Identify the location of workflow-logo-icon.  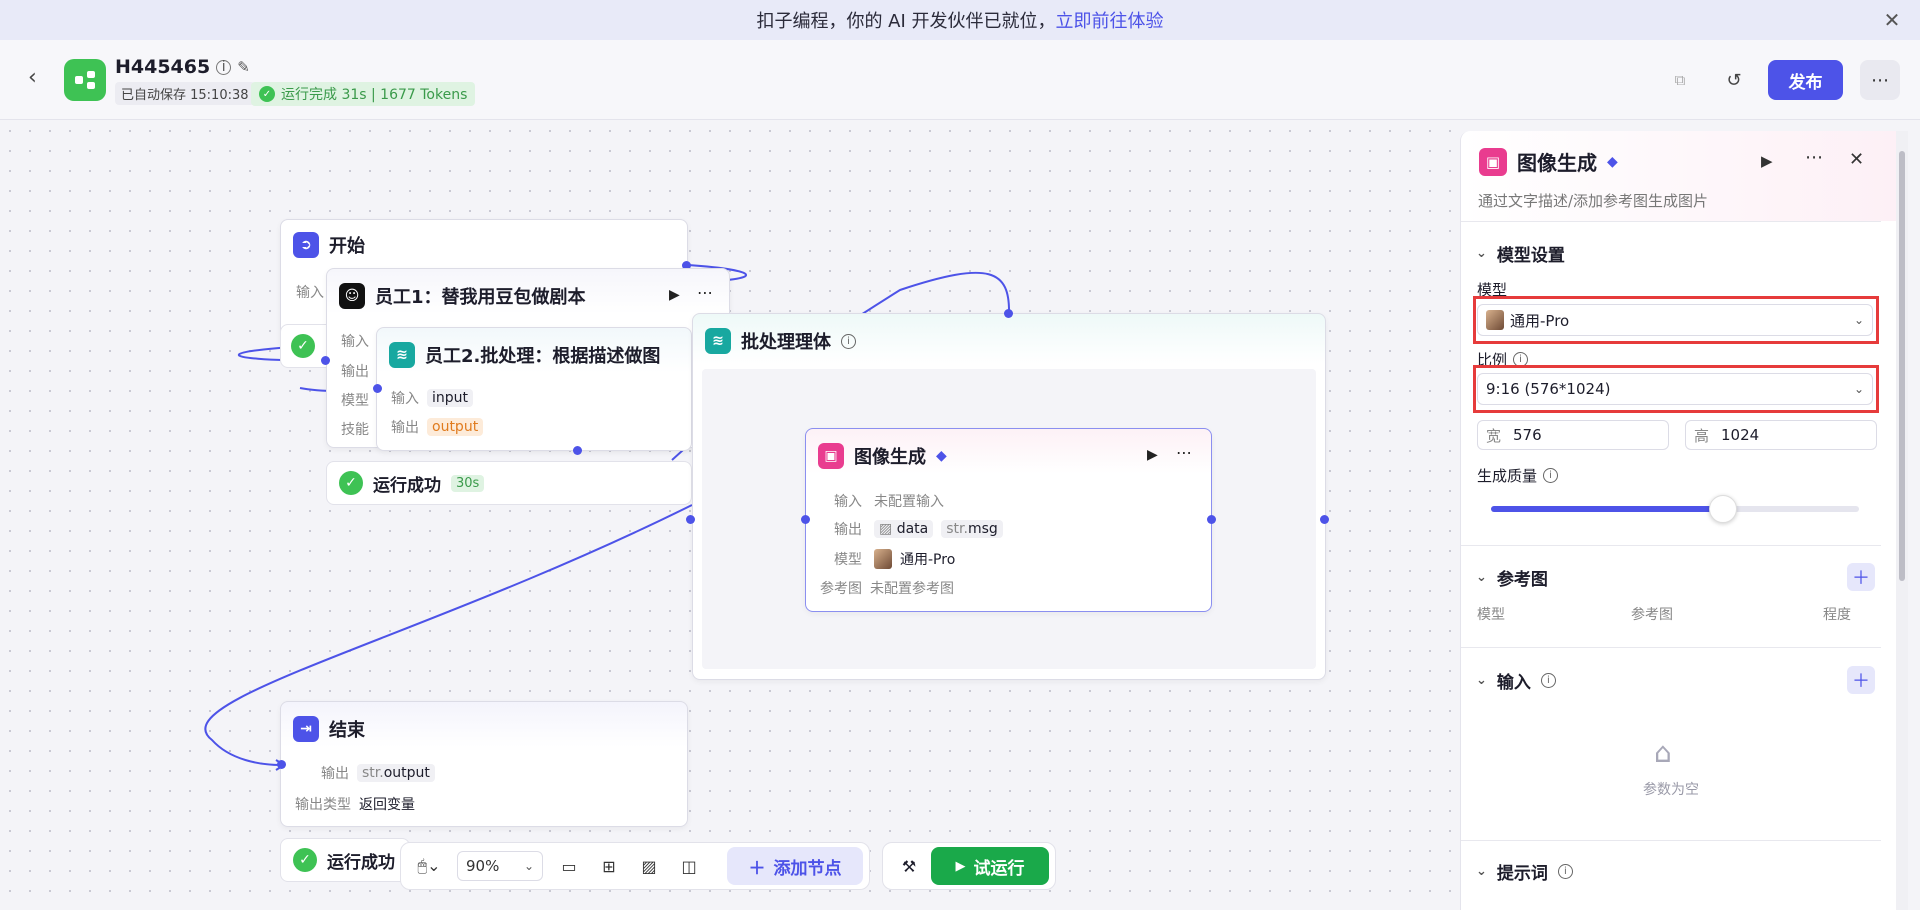
(85, 80).